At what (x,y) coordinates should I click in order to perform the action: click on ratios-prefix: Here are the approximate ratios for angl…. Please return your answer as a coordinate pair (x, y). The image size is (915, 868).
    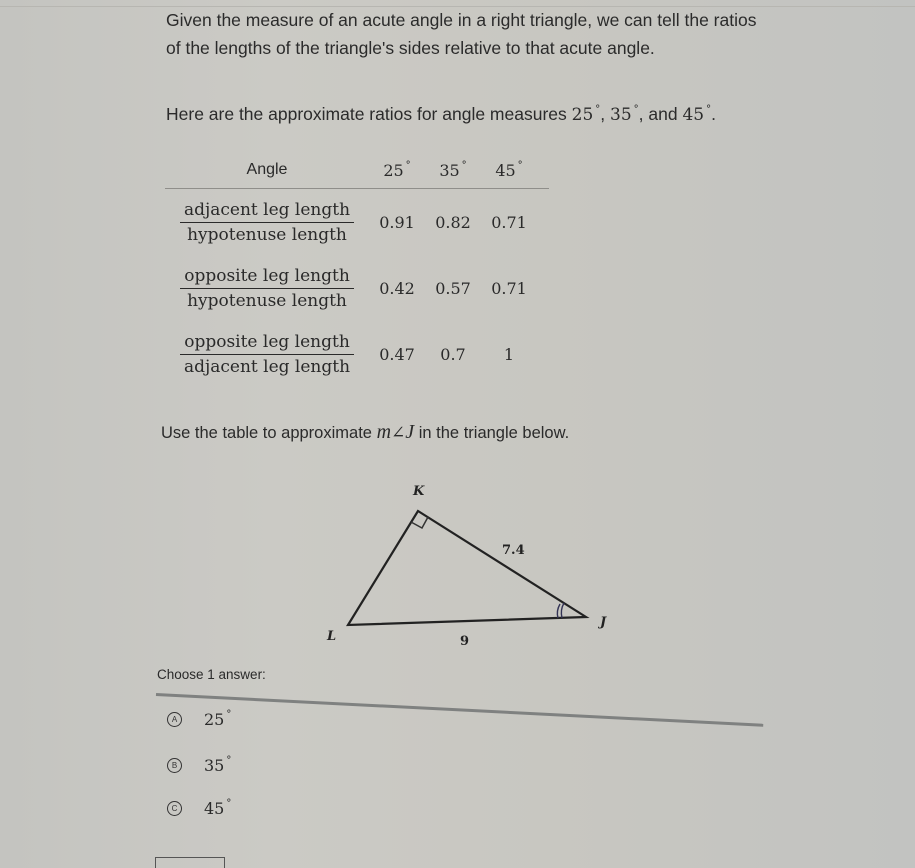
    Looking at the image, I should click on (366, 114).